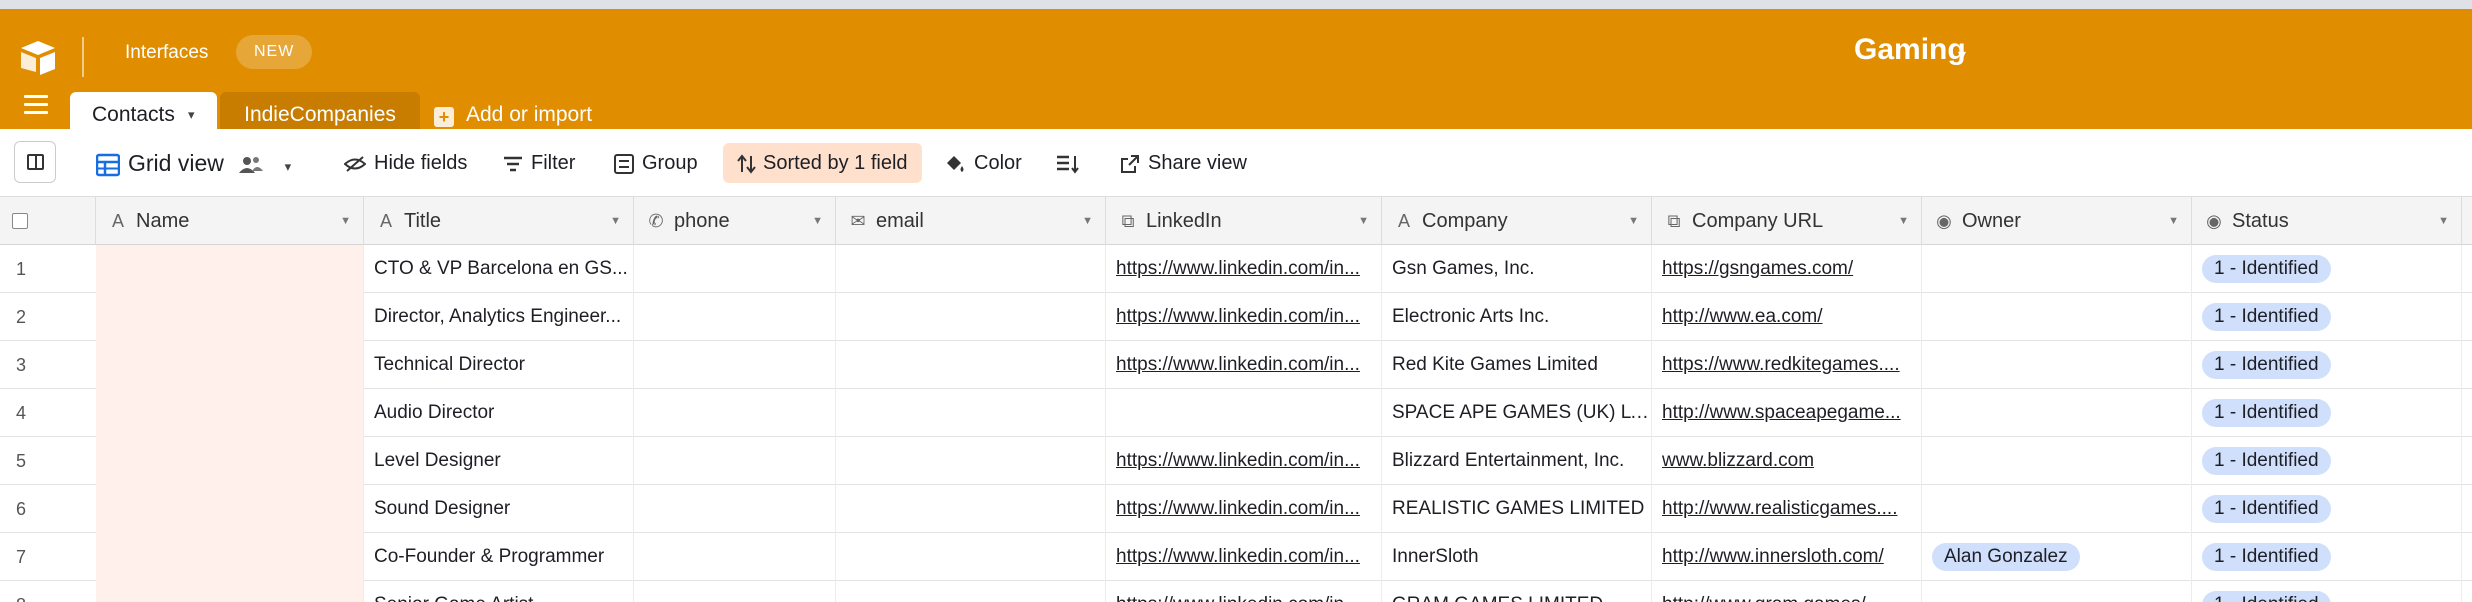  What do you see at coordinates (983, 163) in the screenshot?
I see `color-button: Color` at bounding box center [983, 163].